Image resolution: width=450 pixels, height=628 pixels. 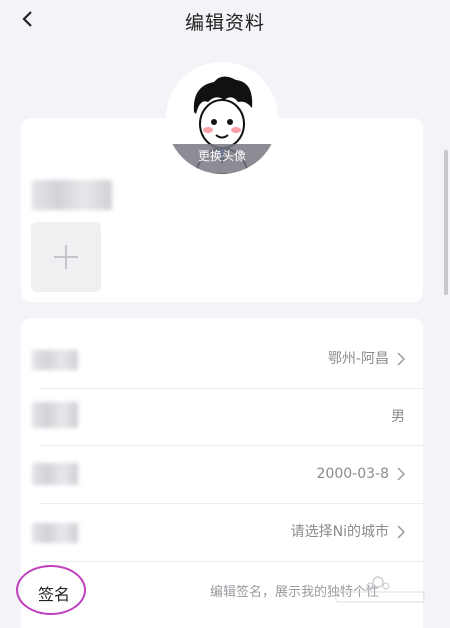 I want to click on city-row: 请选择Ni的城市, so click(x=222, y=532).